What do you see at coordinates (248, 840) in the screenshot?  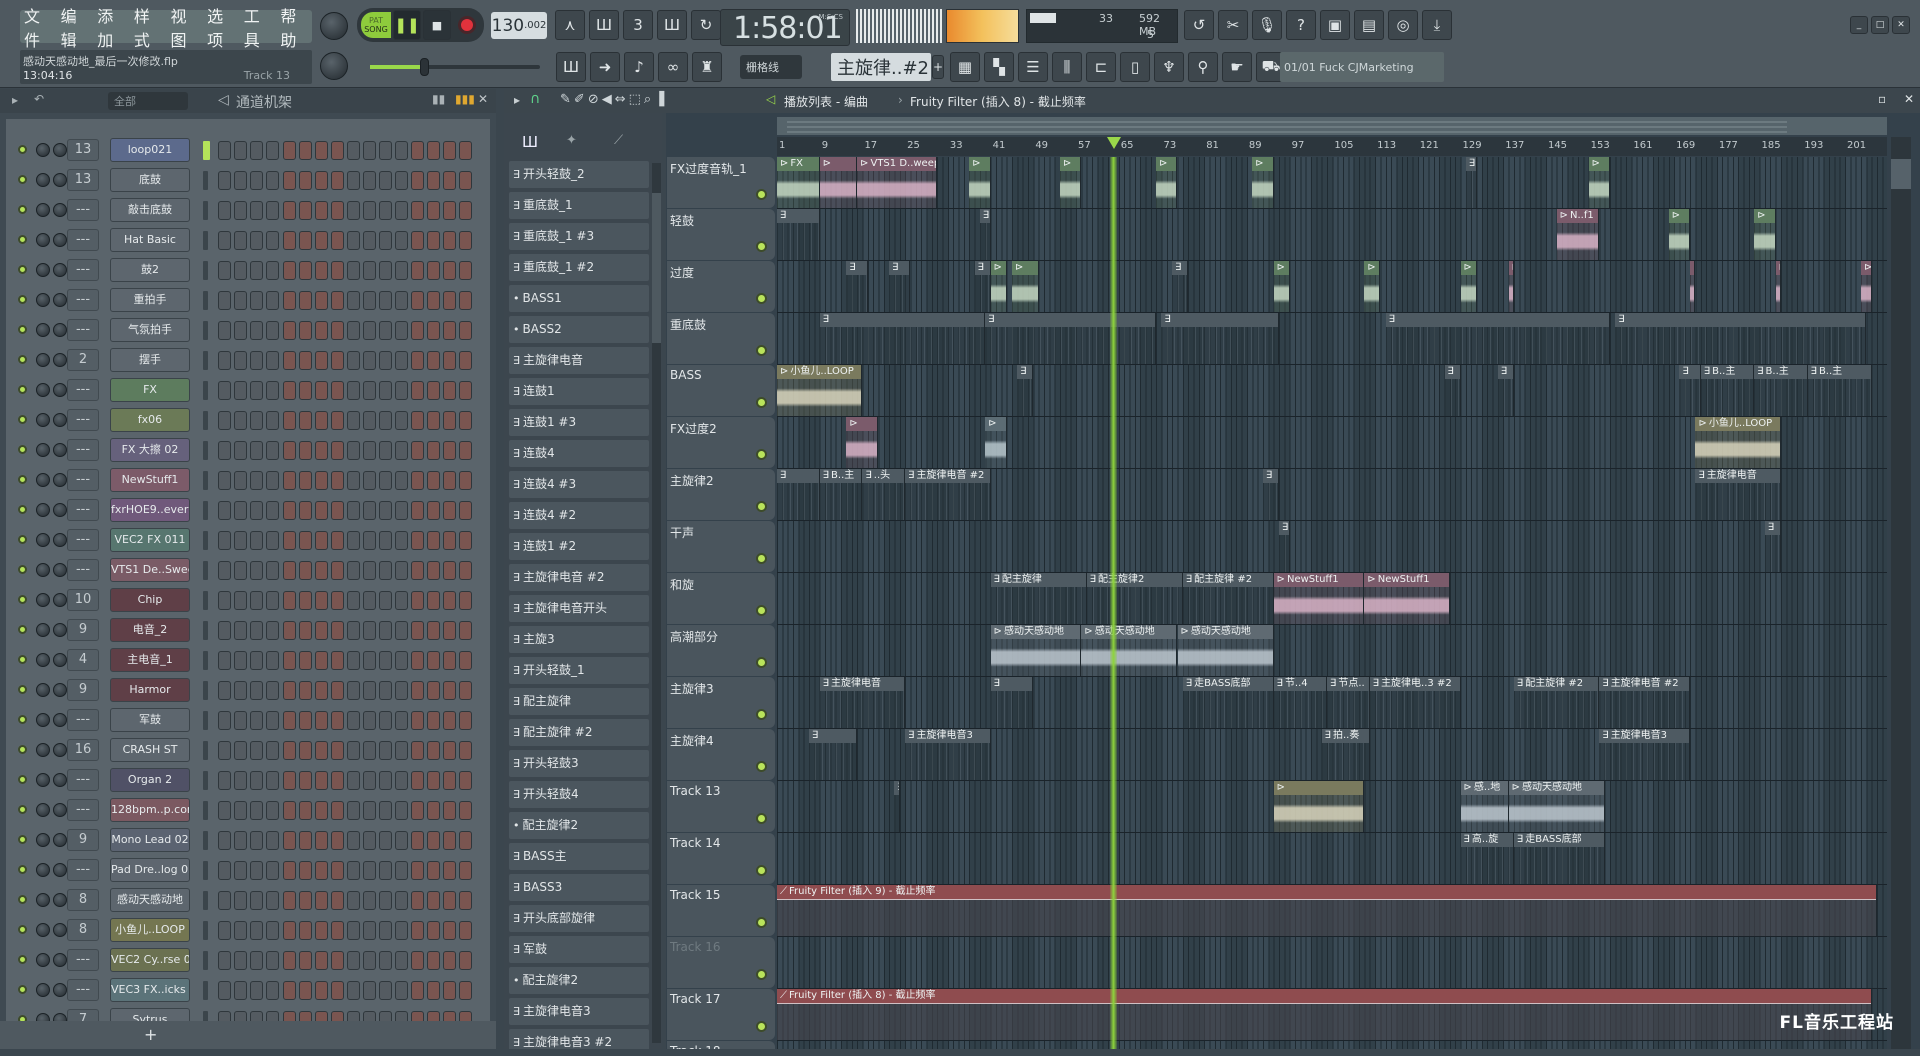 I see `channel-row: 9 Mono Lead 02` at bounding box center [248, 840].